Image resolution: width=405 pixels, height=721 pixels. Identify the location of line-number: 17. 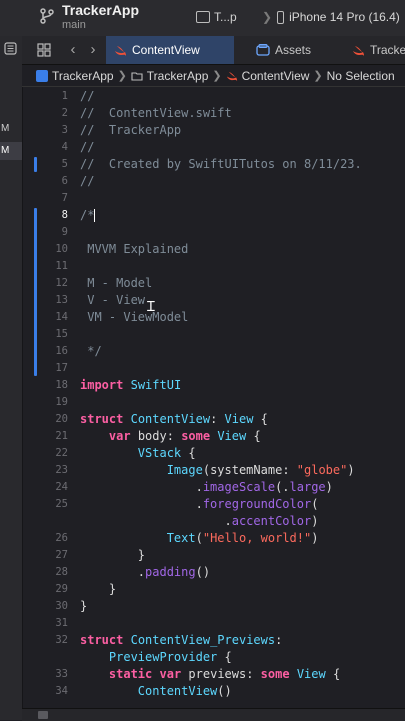
(61, 368).